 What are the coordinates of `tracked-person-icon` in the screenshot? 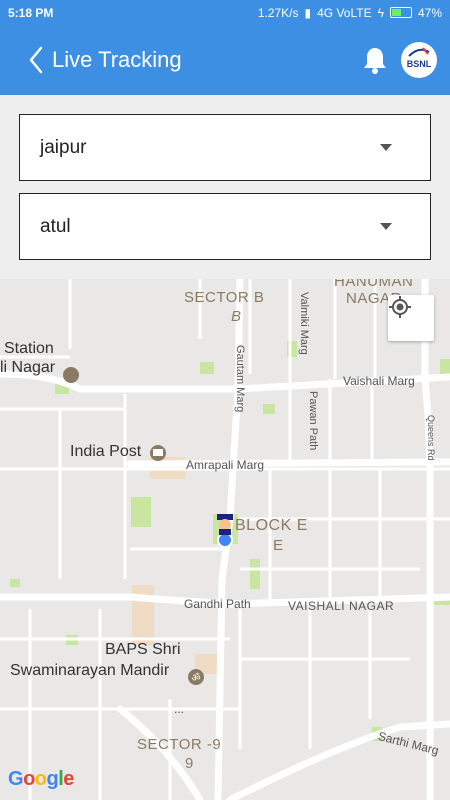 It's located at (225, 524).